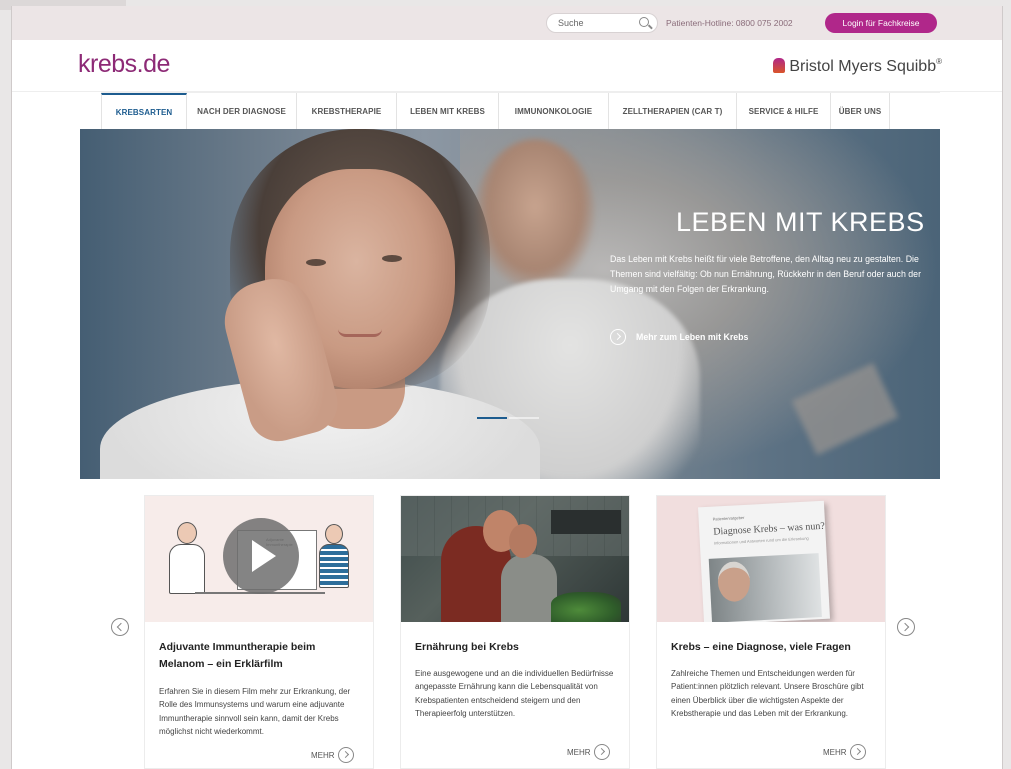 The height and width of the screenshot is (769, 1011). Describe the element at coordinates (779, 65) in the screenshot. I see `bms-icon` at that location.